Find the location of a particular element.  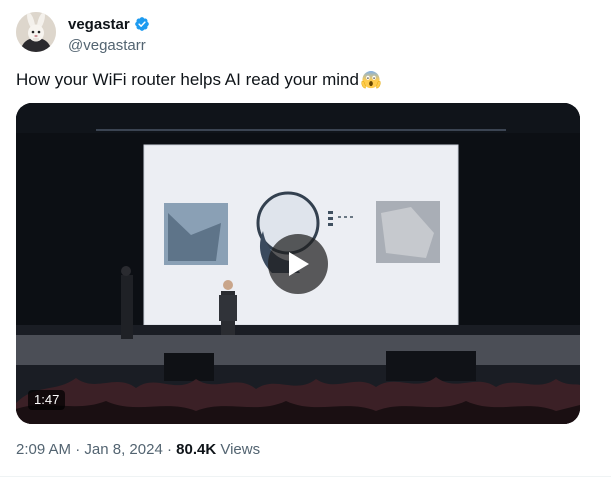

views-count: 80.4K is located at coordinates (196, 449).